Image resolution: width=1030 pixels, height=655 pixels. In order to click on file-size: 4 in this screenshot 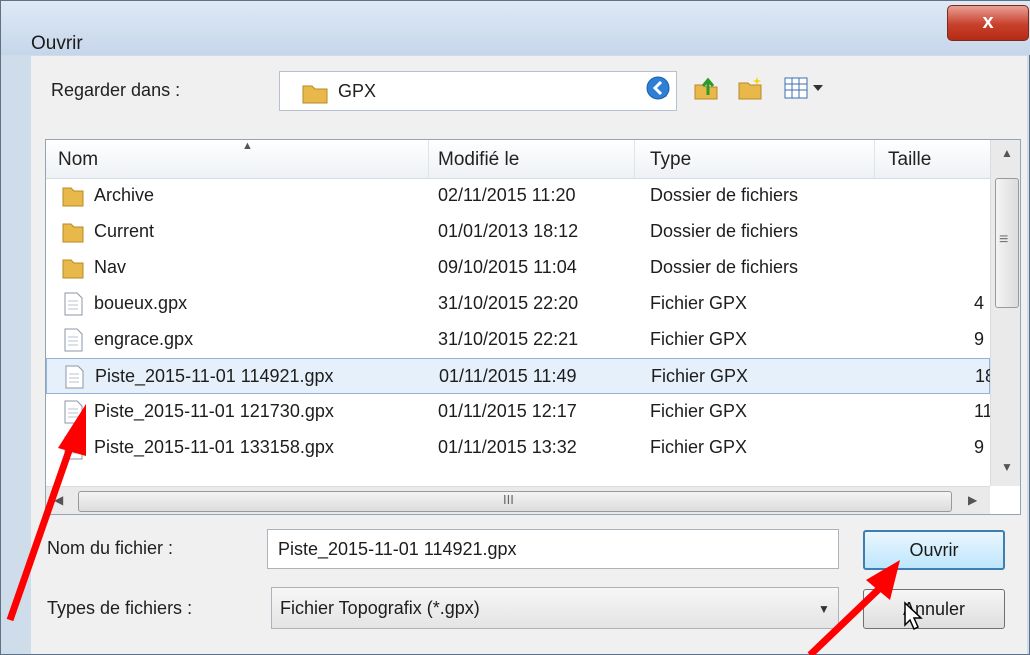, I will do `click(979, 303)`.